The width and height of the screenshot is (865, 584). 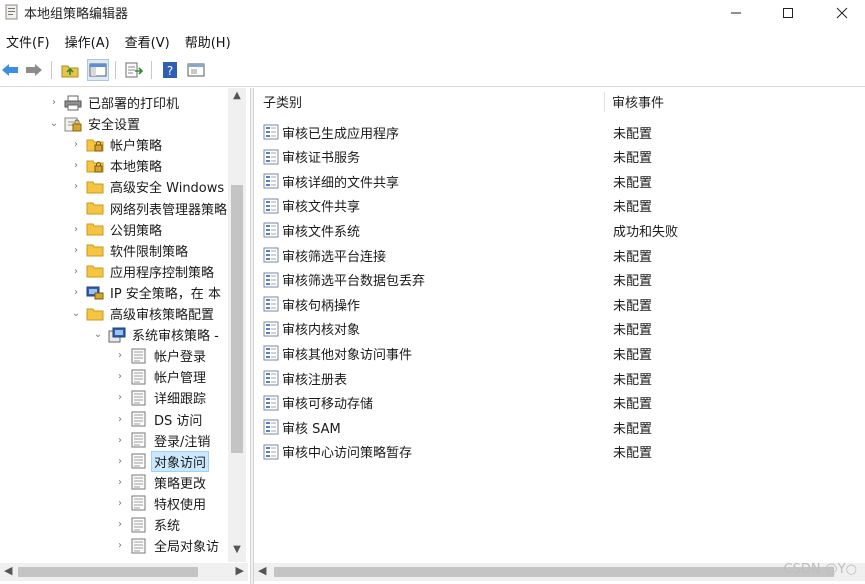 What do you see at coordinates (70, 70) in the screenshot?
I see `up-level-button` at bounding box center [70, 70].